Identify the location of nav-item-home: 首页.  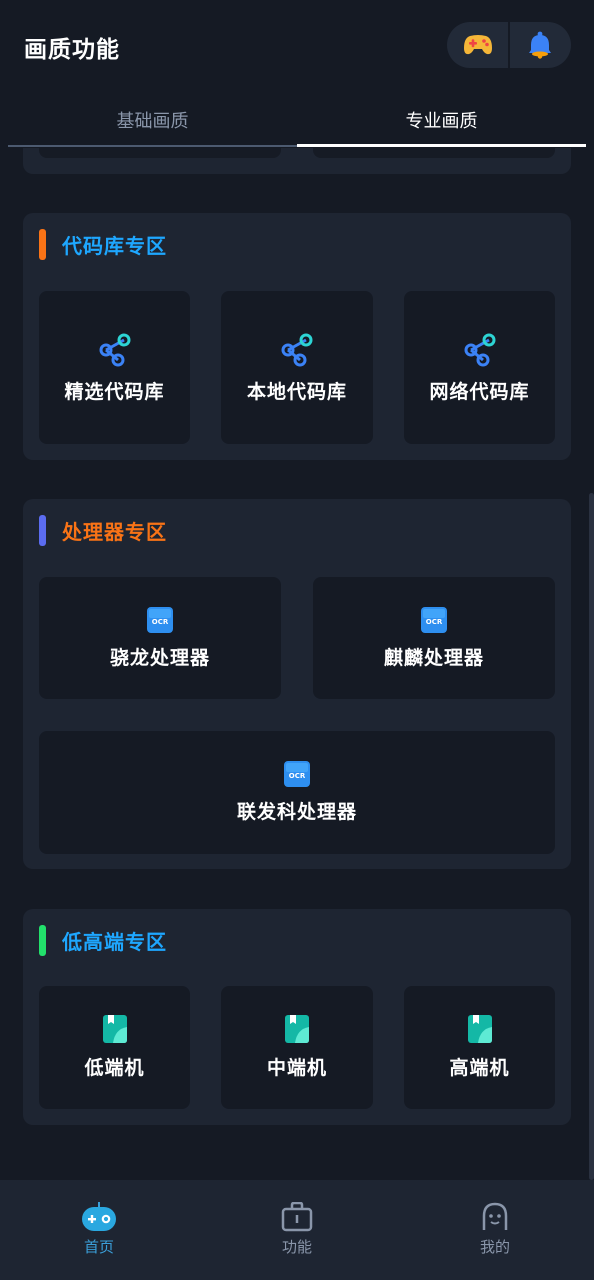
(99, 1230).